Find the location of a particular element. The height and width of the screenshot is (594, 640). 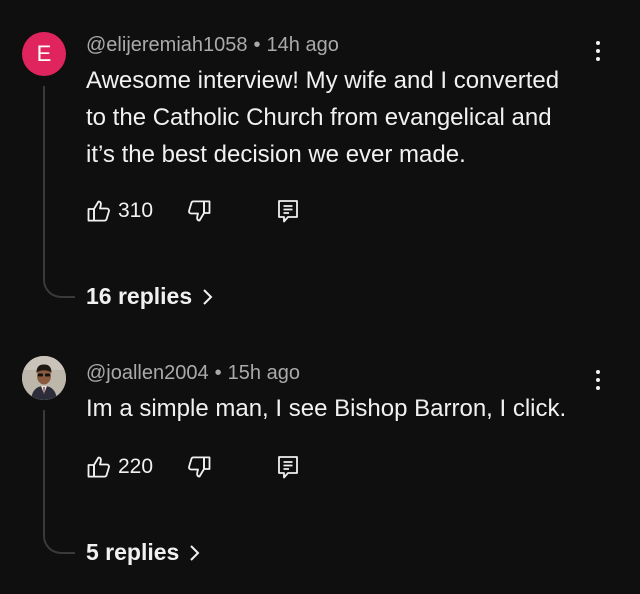

chevron-right-icon is located at coordinates (195, 552).